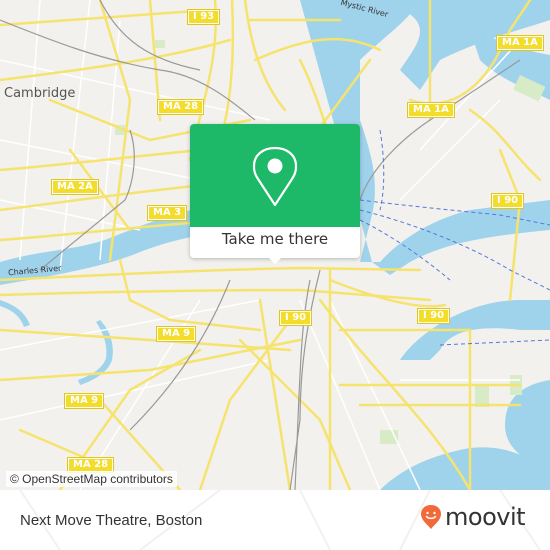 This screenshot has height=550, width=550. What do you see at coordinates (203, 17) in the screenshot?
I see `road-shield-i93: I 93` at bounding box center [203, 17].